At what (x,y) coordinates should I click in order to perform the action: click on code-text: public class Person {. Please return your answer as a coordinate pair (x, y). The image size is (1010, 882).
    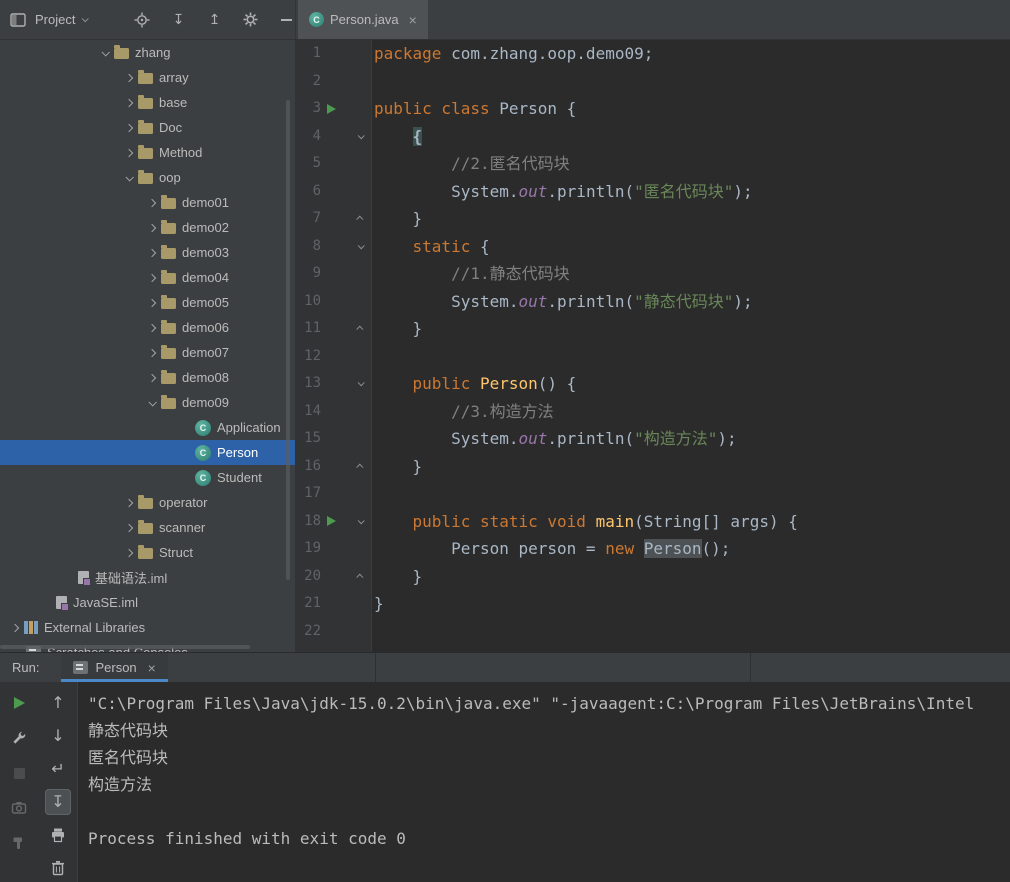
    Looking at the image, I should click on (474, 109).